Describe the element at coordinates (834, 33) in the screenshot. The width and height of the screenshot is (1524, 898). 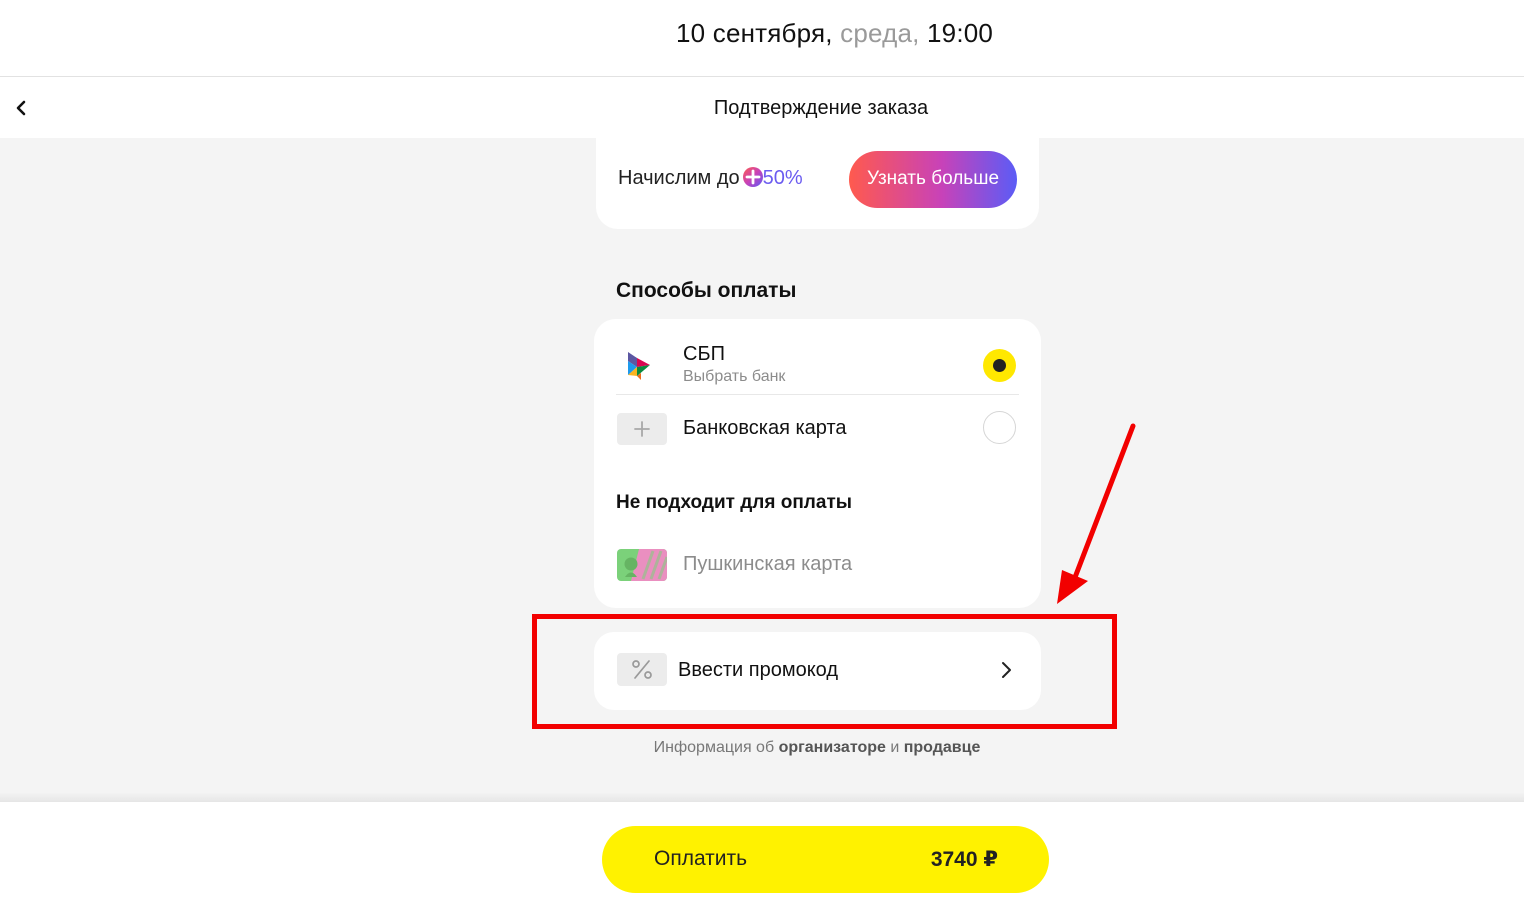
I see `event-datetime: 10 сентября, среда, 19:00` at that location.